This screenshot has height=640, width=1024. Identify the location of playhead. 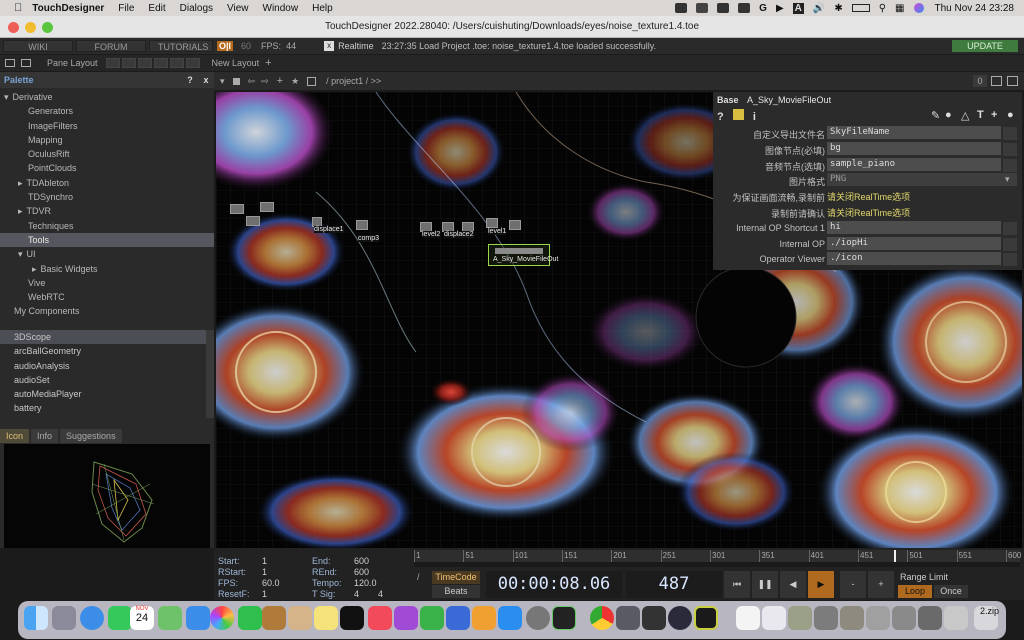
(895, 556).